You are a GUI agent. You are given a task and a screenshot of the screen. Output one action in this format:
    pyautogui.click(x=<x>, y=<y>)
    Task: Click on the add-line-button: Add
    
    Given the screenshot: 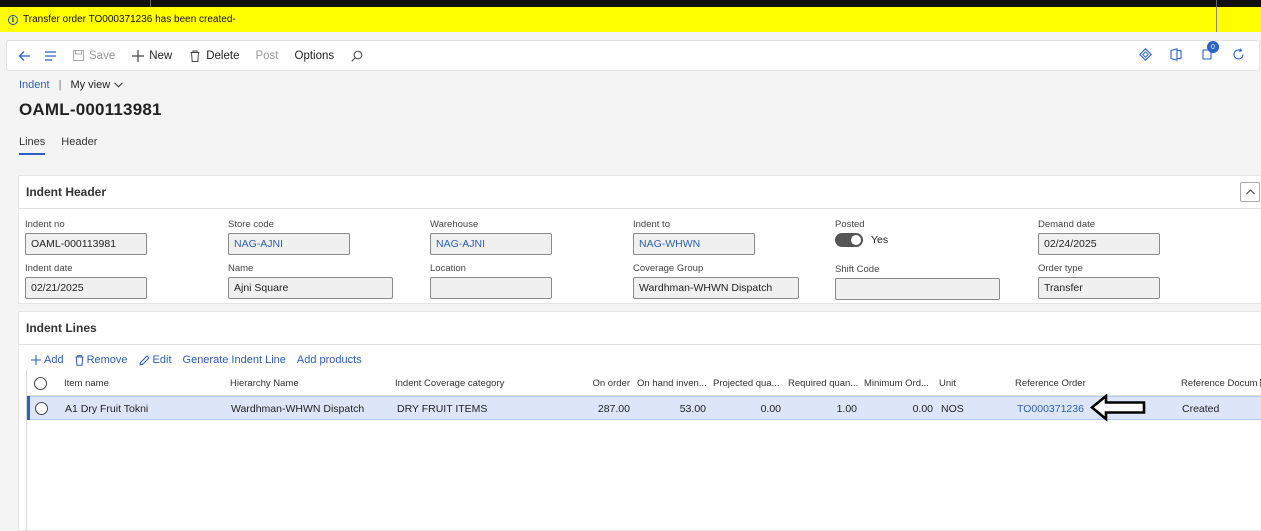 What is the action you would take?
    pyautogui.click(x=47, y=360)
    